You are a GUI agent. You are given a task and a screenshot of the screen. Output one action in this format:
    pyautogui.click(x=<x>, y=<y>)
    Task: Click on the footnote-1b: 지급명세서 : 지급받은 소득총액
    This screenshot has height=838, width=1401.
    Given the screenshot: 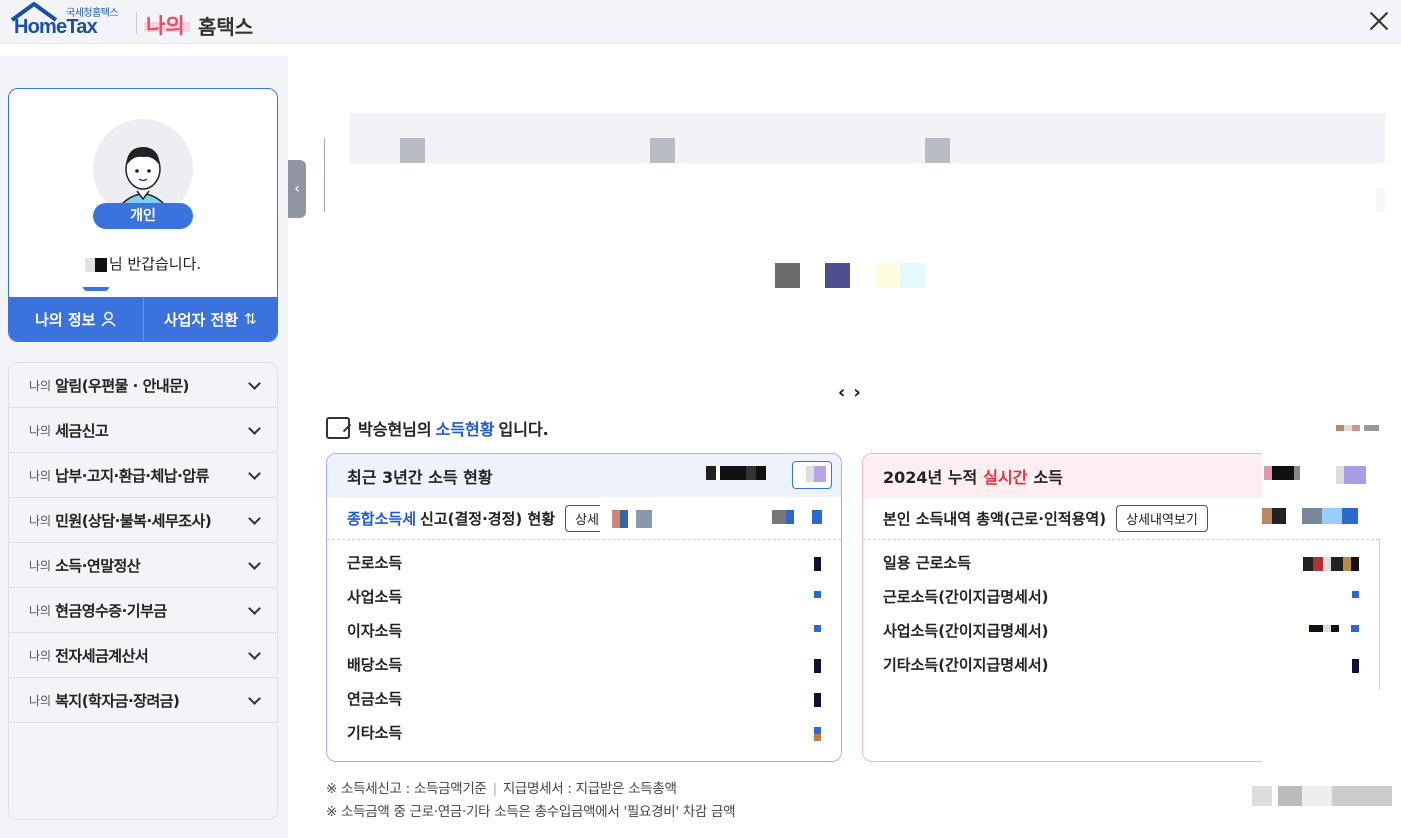 What is the action you would take?
    pyautogui.click(x=589, y=789)
    